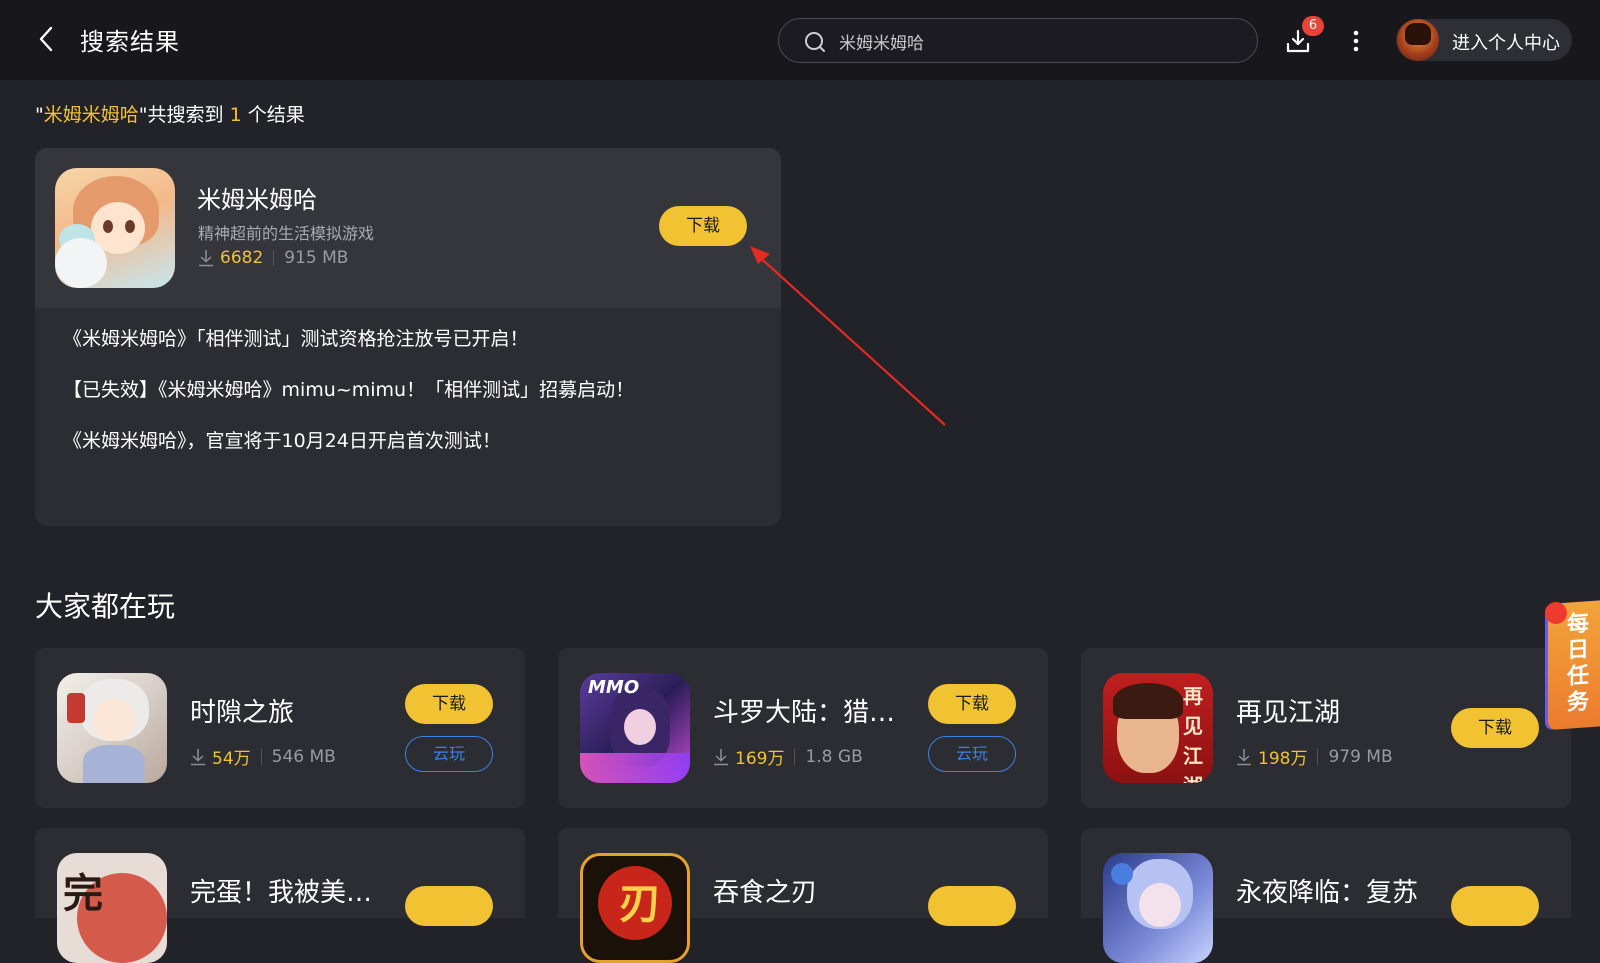  I want to click on more-vertical-icon, so click(1356, 41).